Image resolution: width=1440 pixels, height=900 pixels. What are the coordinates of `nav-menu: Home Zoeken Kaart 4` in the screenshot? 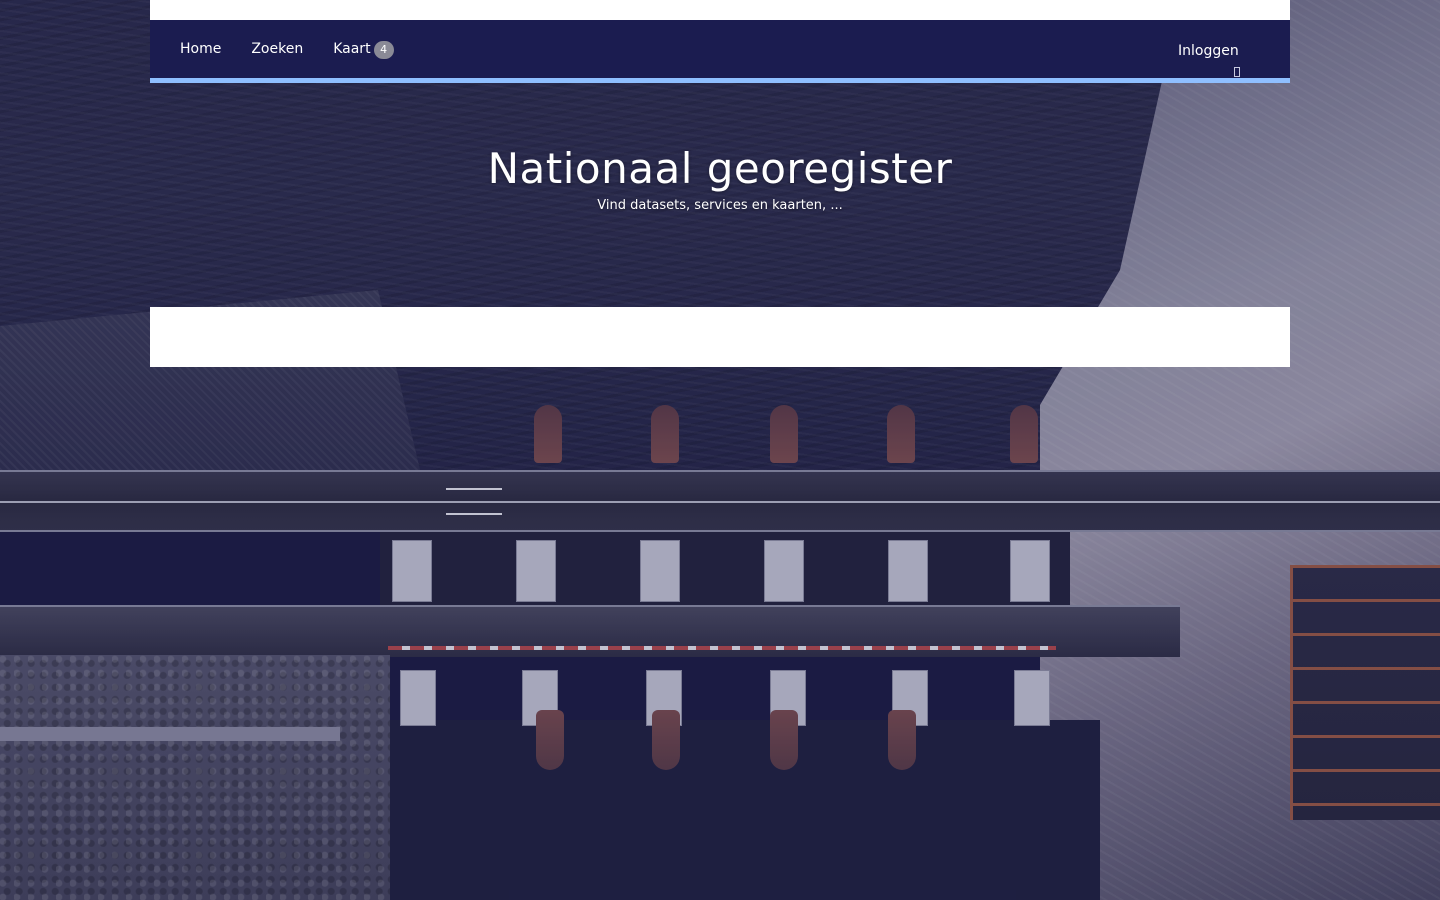 It's located at (279, 49).